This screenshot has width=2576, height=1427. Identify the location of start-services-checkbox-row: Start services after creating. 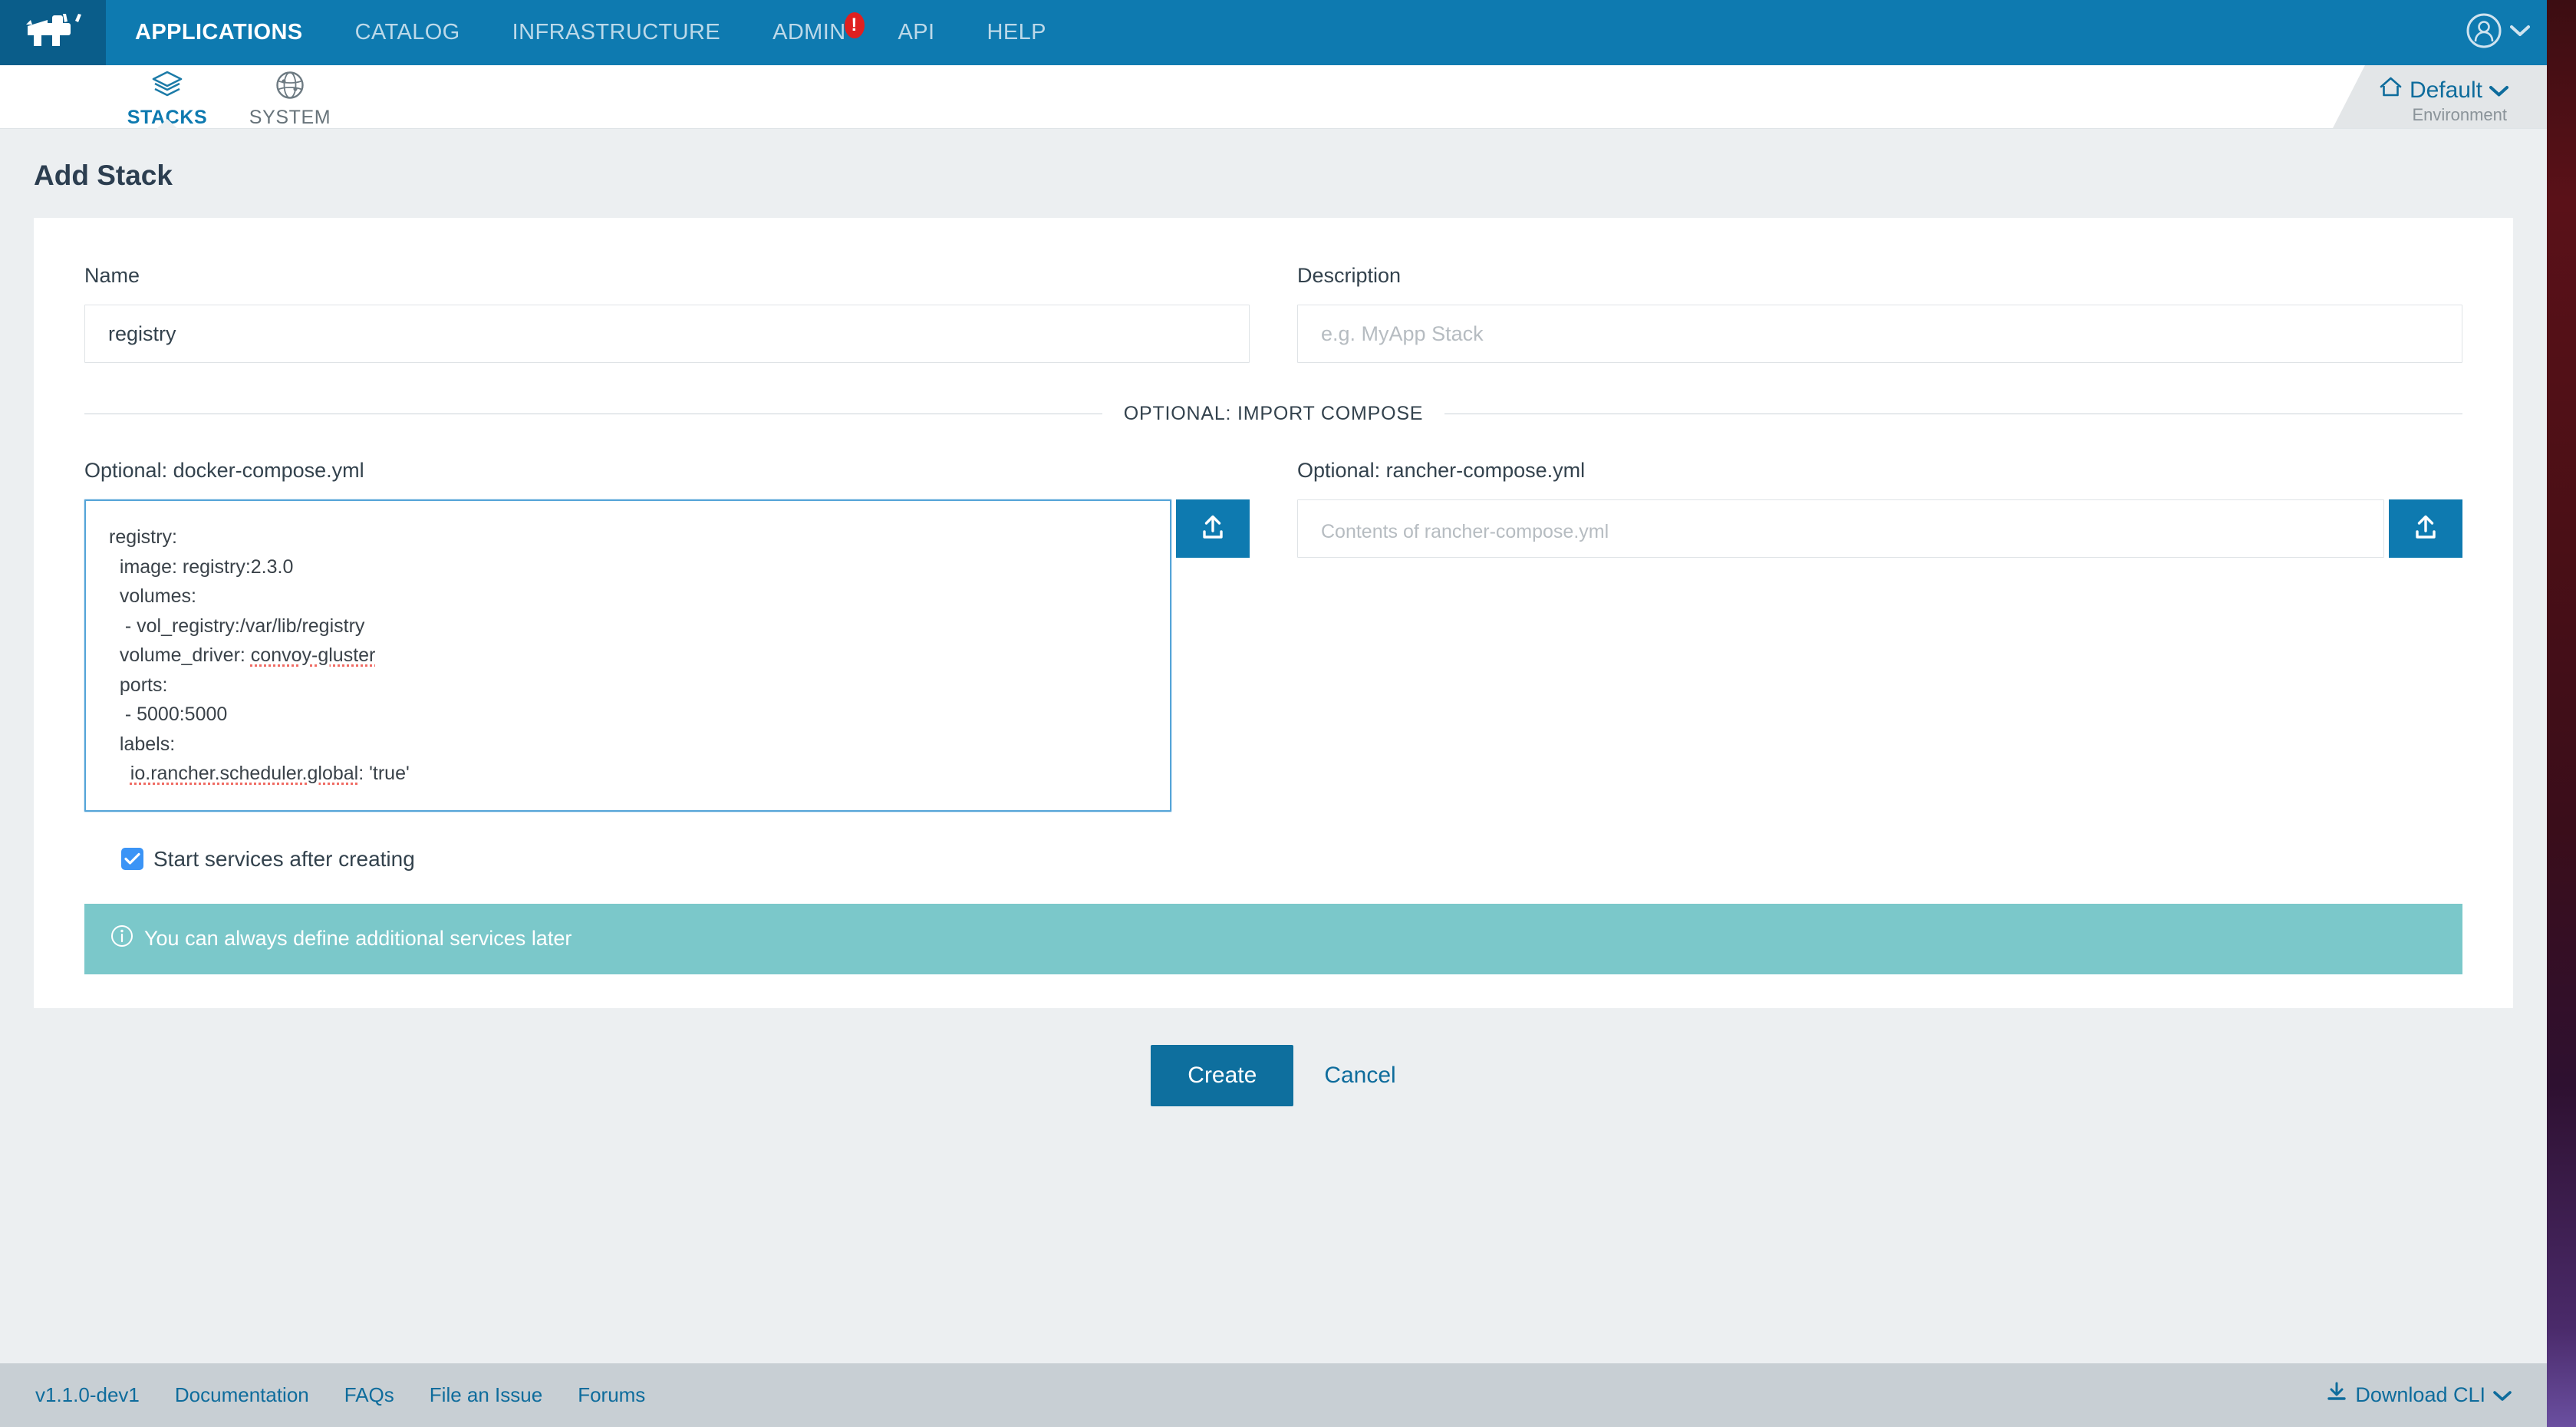
(1291, 859).